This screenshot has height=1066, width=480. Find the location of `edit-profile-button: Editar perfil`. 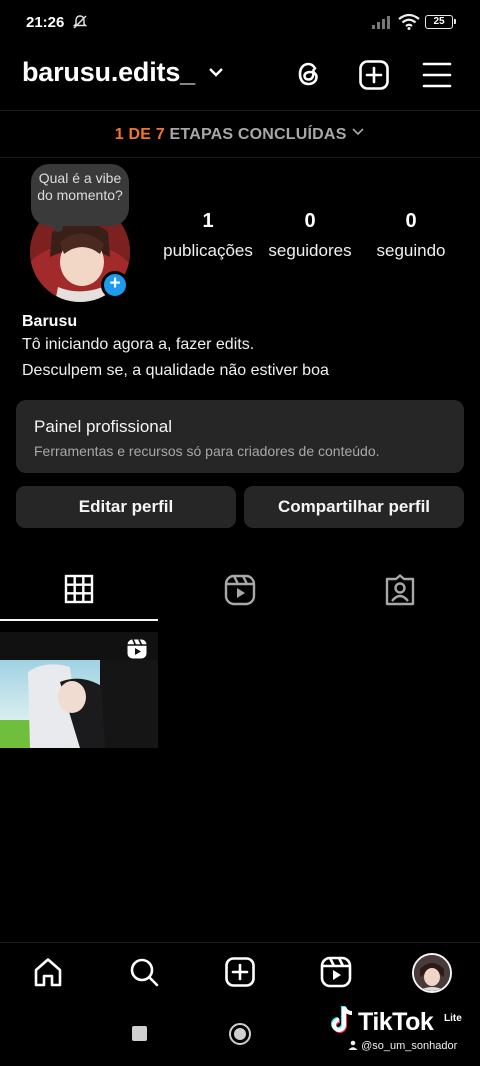

edit-profile-button: Editar perfil is located at coordinates (126, 507).